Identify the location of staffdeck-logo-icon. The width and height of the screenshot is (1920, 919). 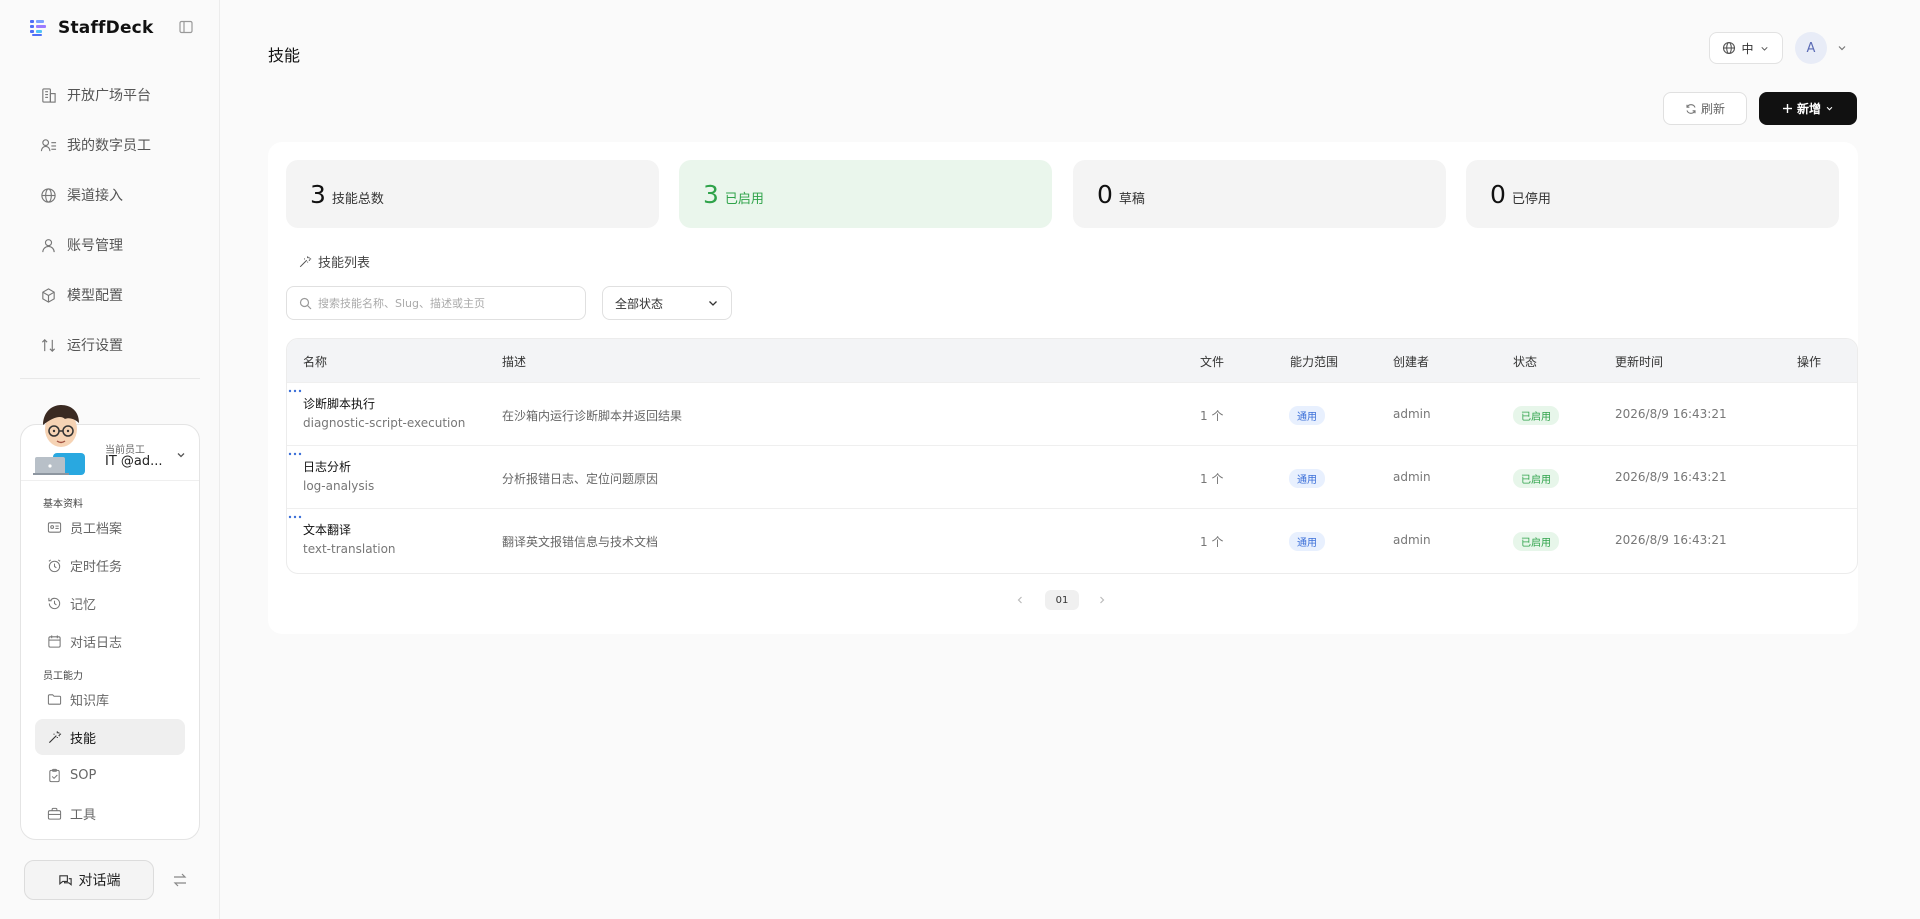
(38, 28).